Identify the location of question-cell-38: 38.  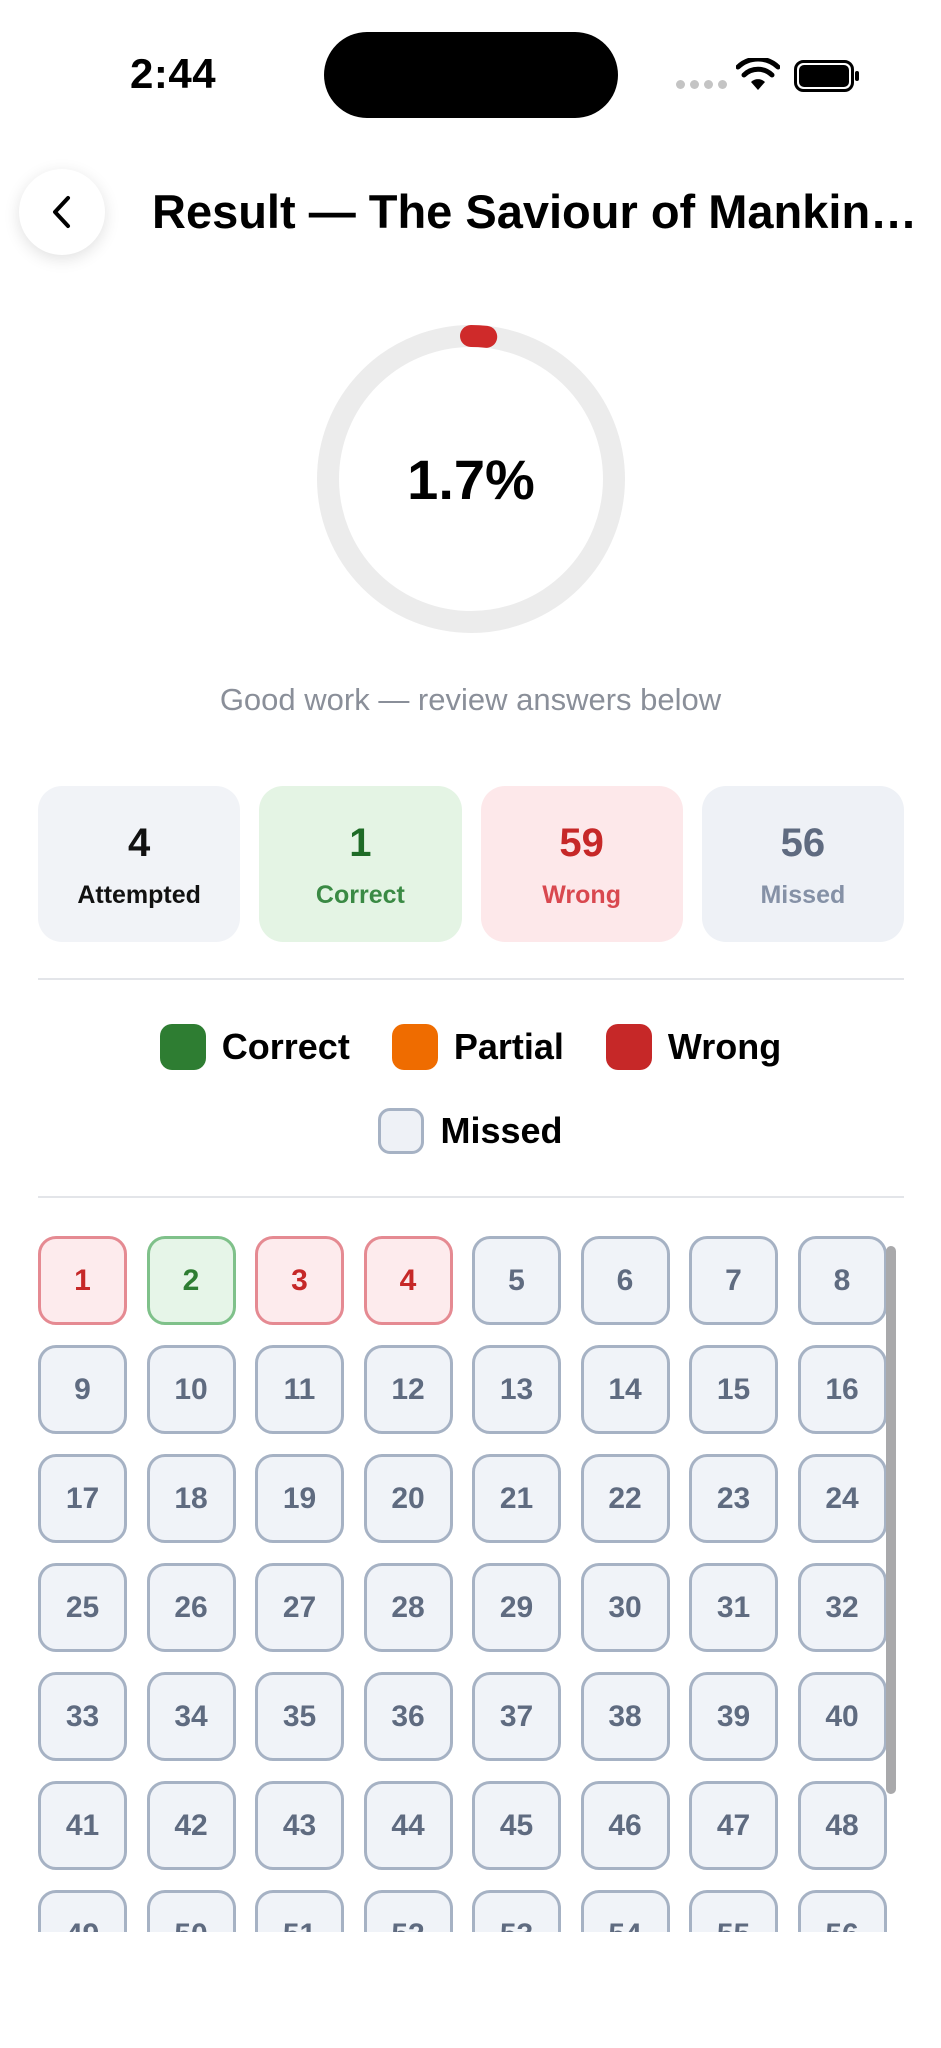
(625, 1716).